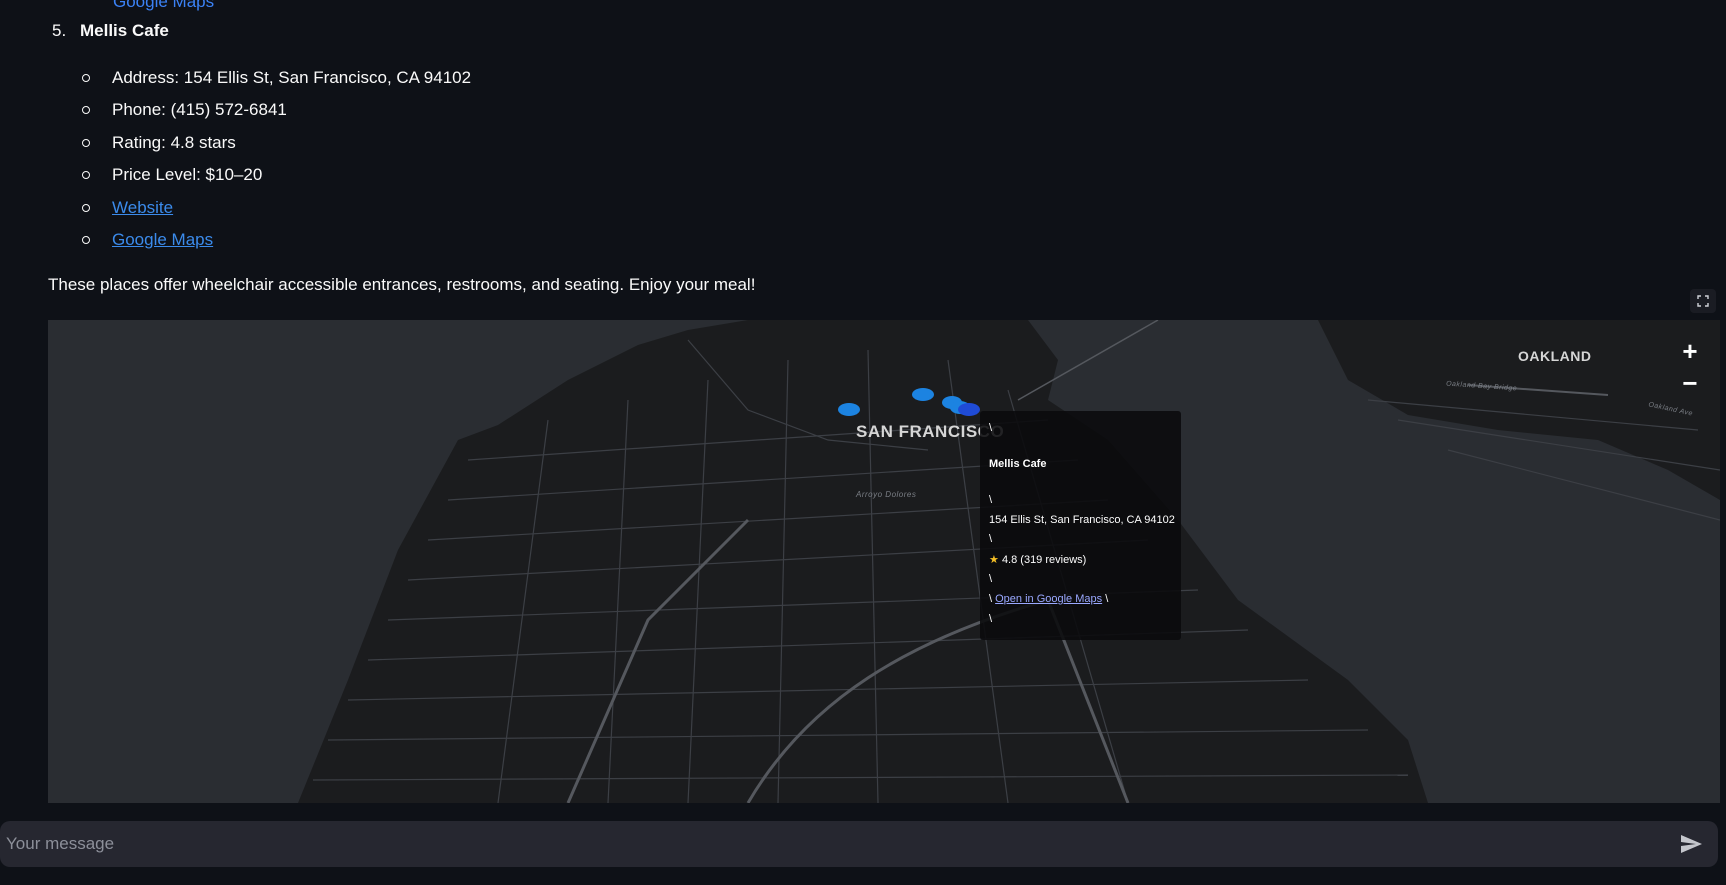 This screenshot has width=1726, height=885. I want to click on star-icon: ★, so click(994, 560).